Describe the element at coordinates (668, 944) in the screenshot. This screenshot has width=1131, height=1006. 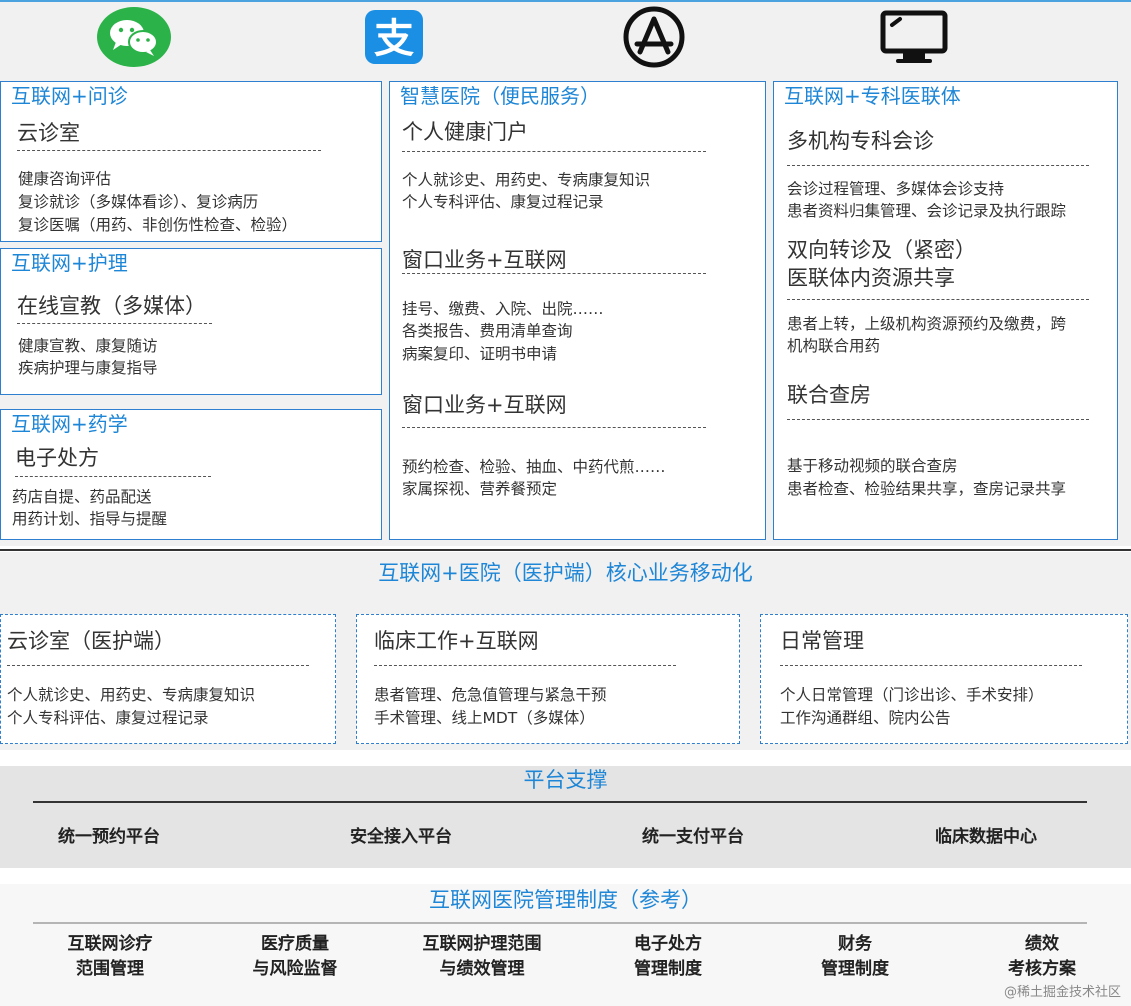
I see `system-item-line: 电子处方` at that location.